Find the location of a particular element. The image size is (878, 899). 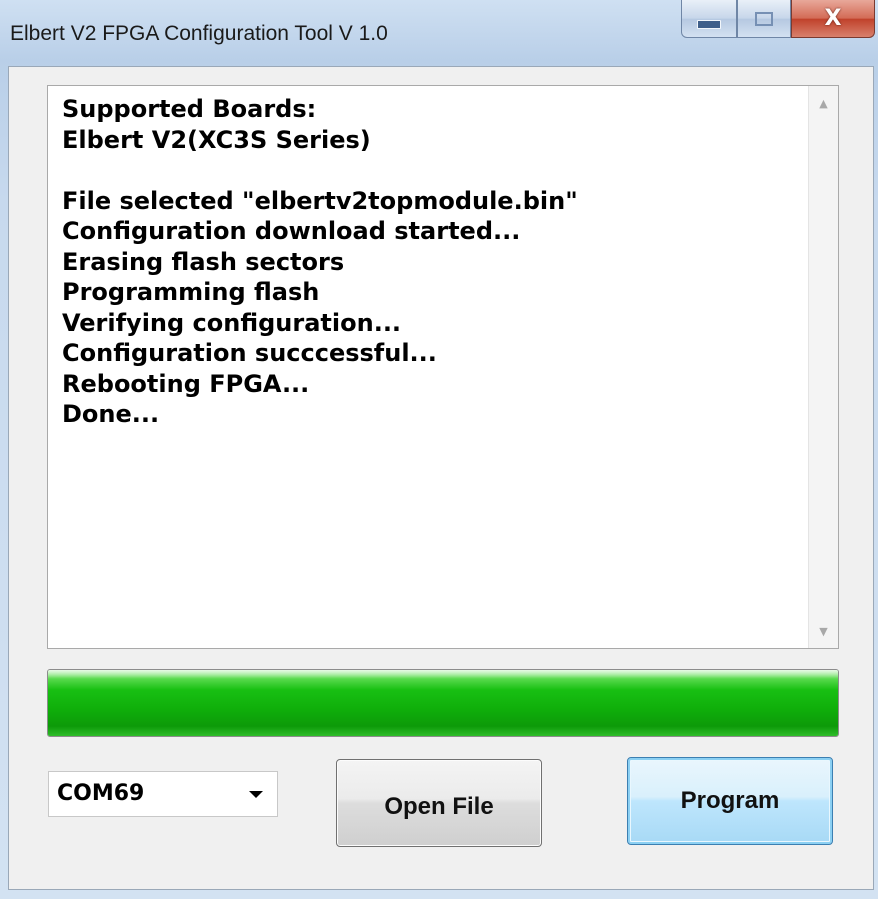

close-button: X is located at coordinates (833, 19).